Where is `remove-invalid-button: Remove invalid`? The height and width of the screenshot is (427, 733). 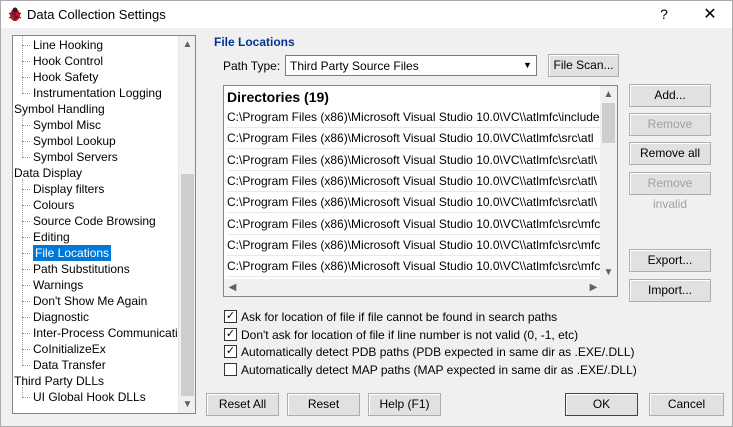 remove-invalid-button: Remove invalid is located at coordinates (670, 191).